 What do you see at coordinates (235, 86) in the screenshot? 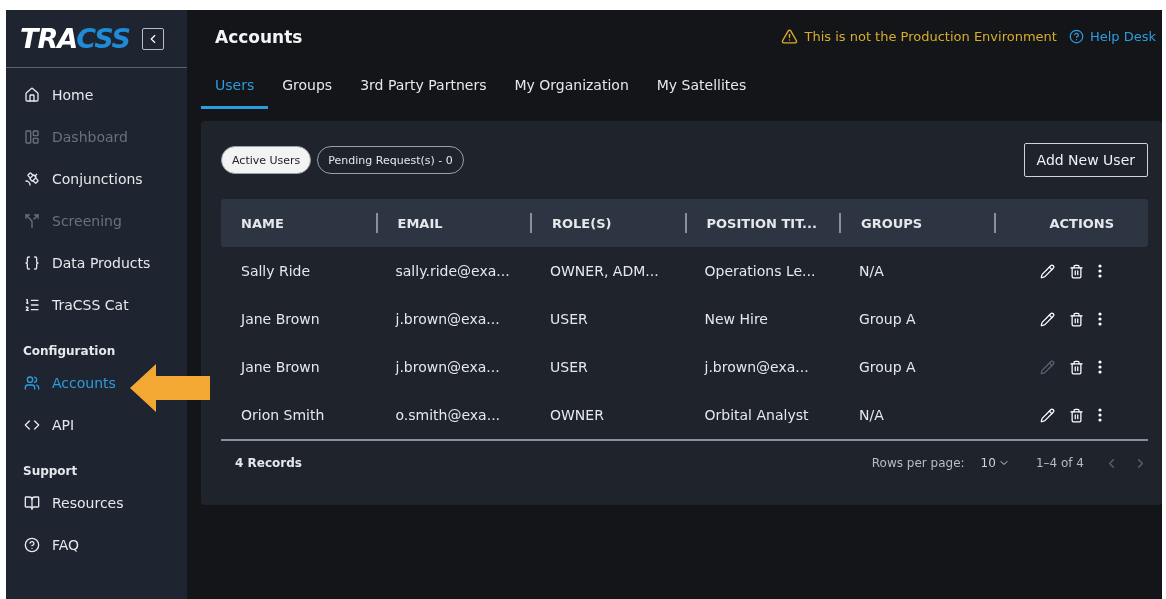
I see `tab: Users` at bounding box center [235, 86].